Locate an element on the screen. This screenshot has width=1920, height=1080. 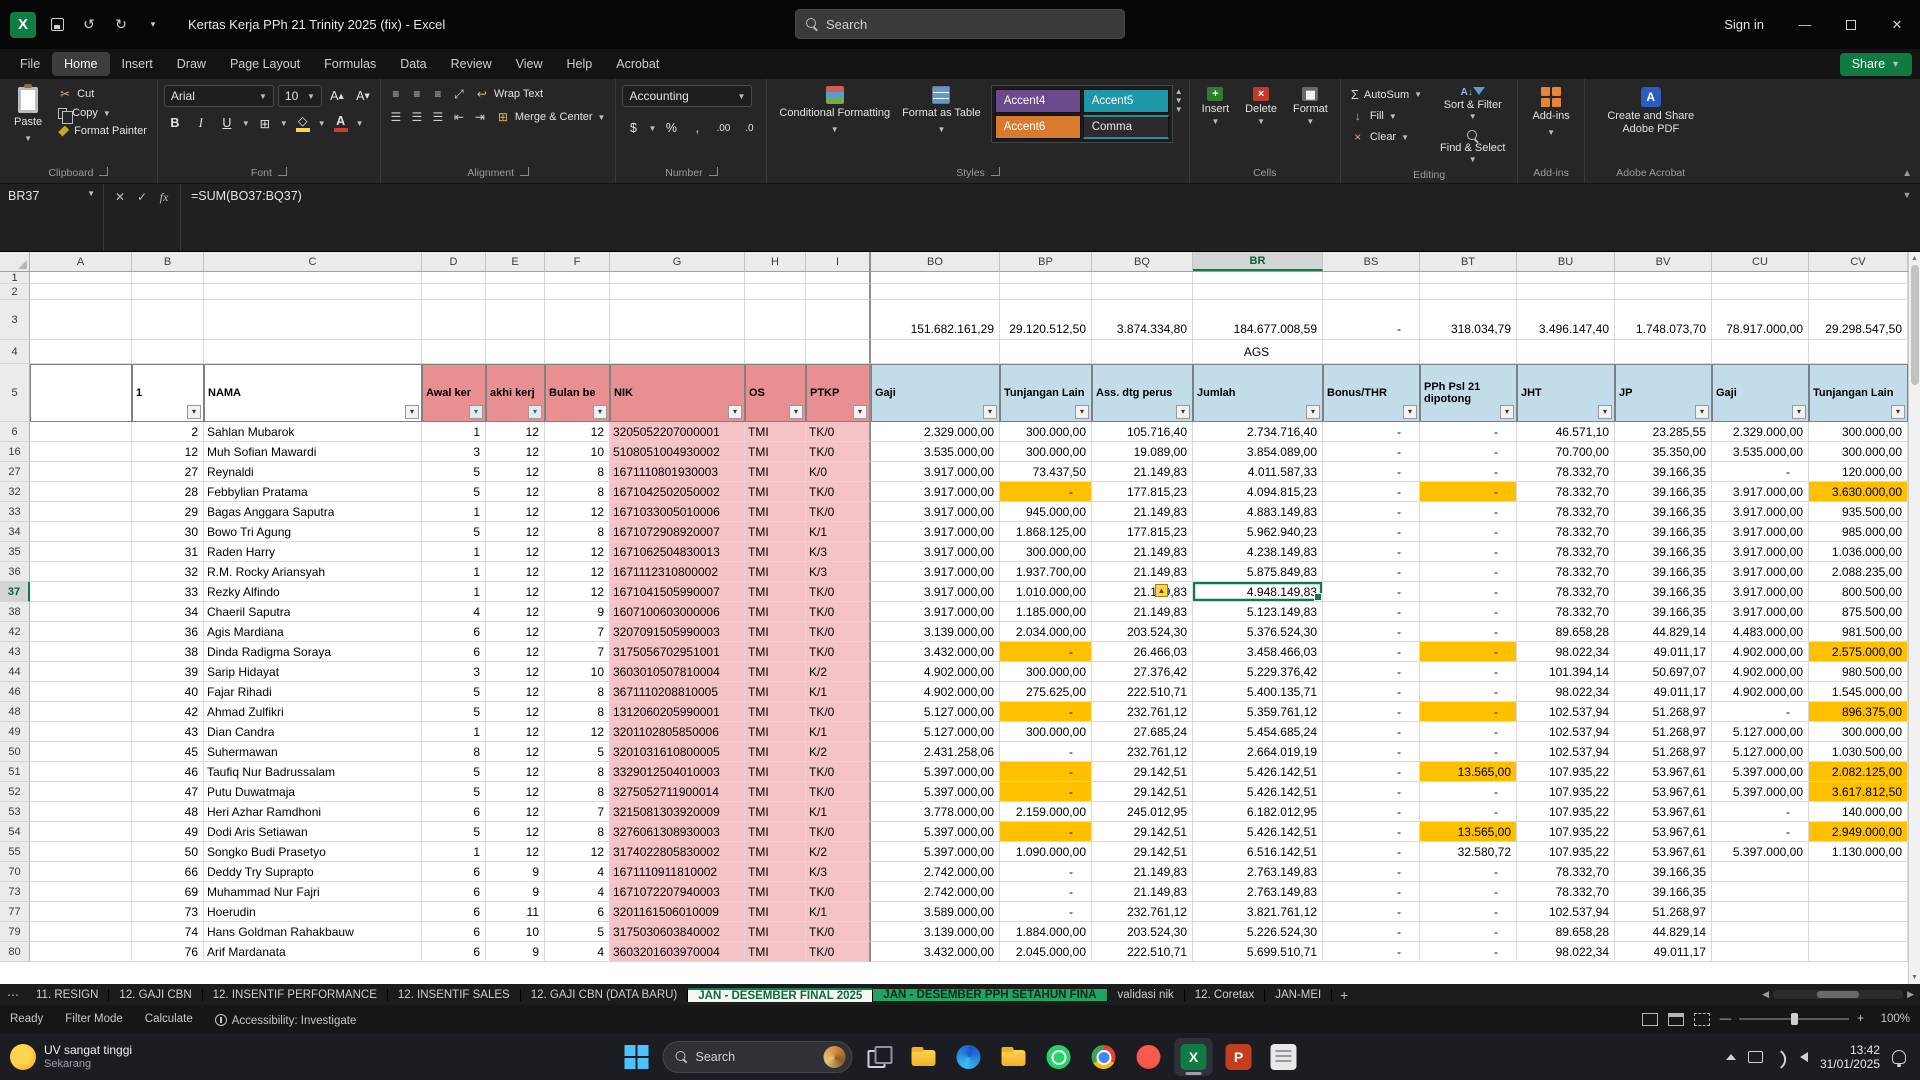
cell-D32: 5 is located at coordinates (454, 492).